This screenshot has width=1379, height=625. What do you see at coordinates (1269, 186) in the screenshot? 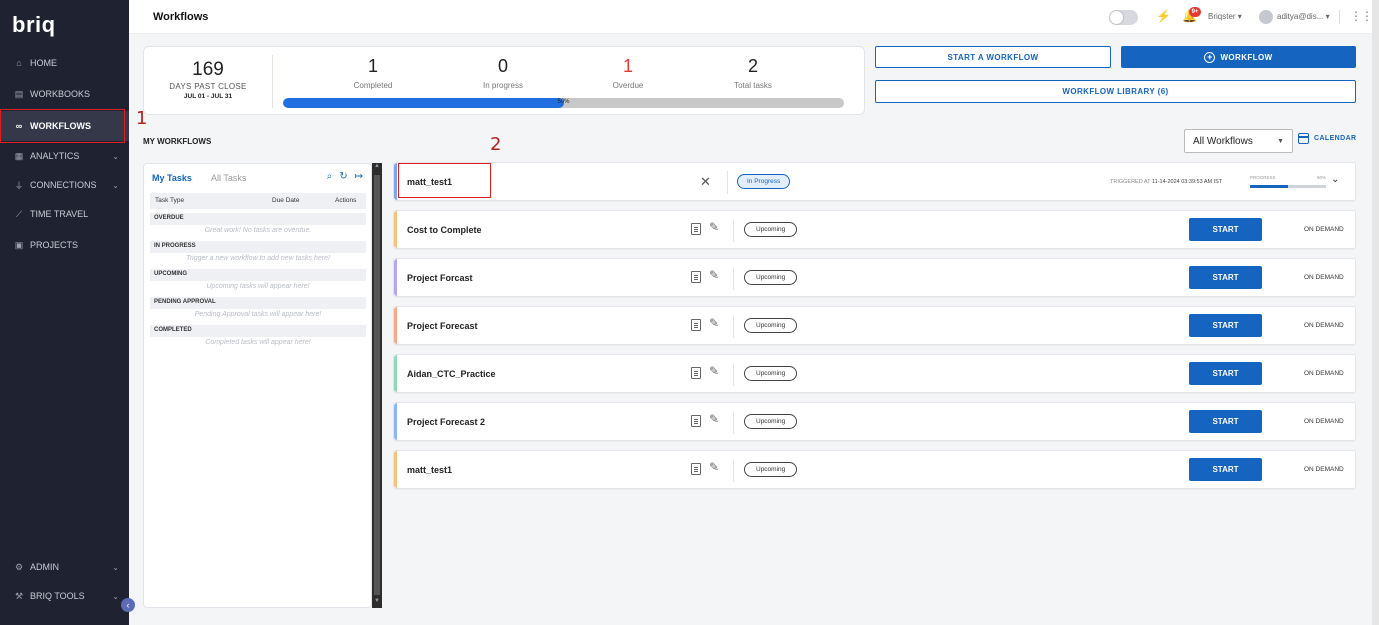
I see `progress-fill` at bounding box center [1269, 186].